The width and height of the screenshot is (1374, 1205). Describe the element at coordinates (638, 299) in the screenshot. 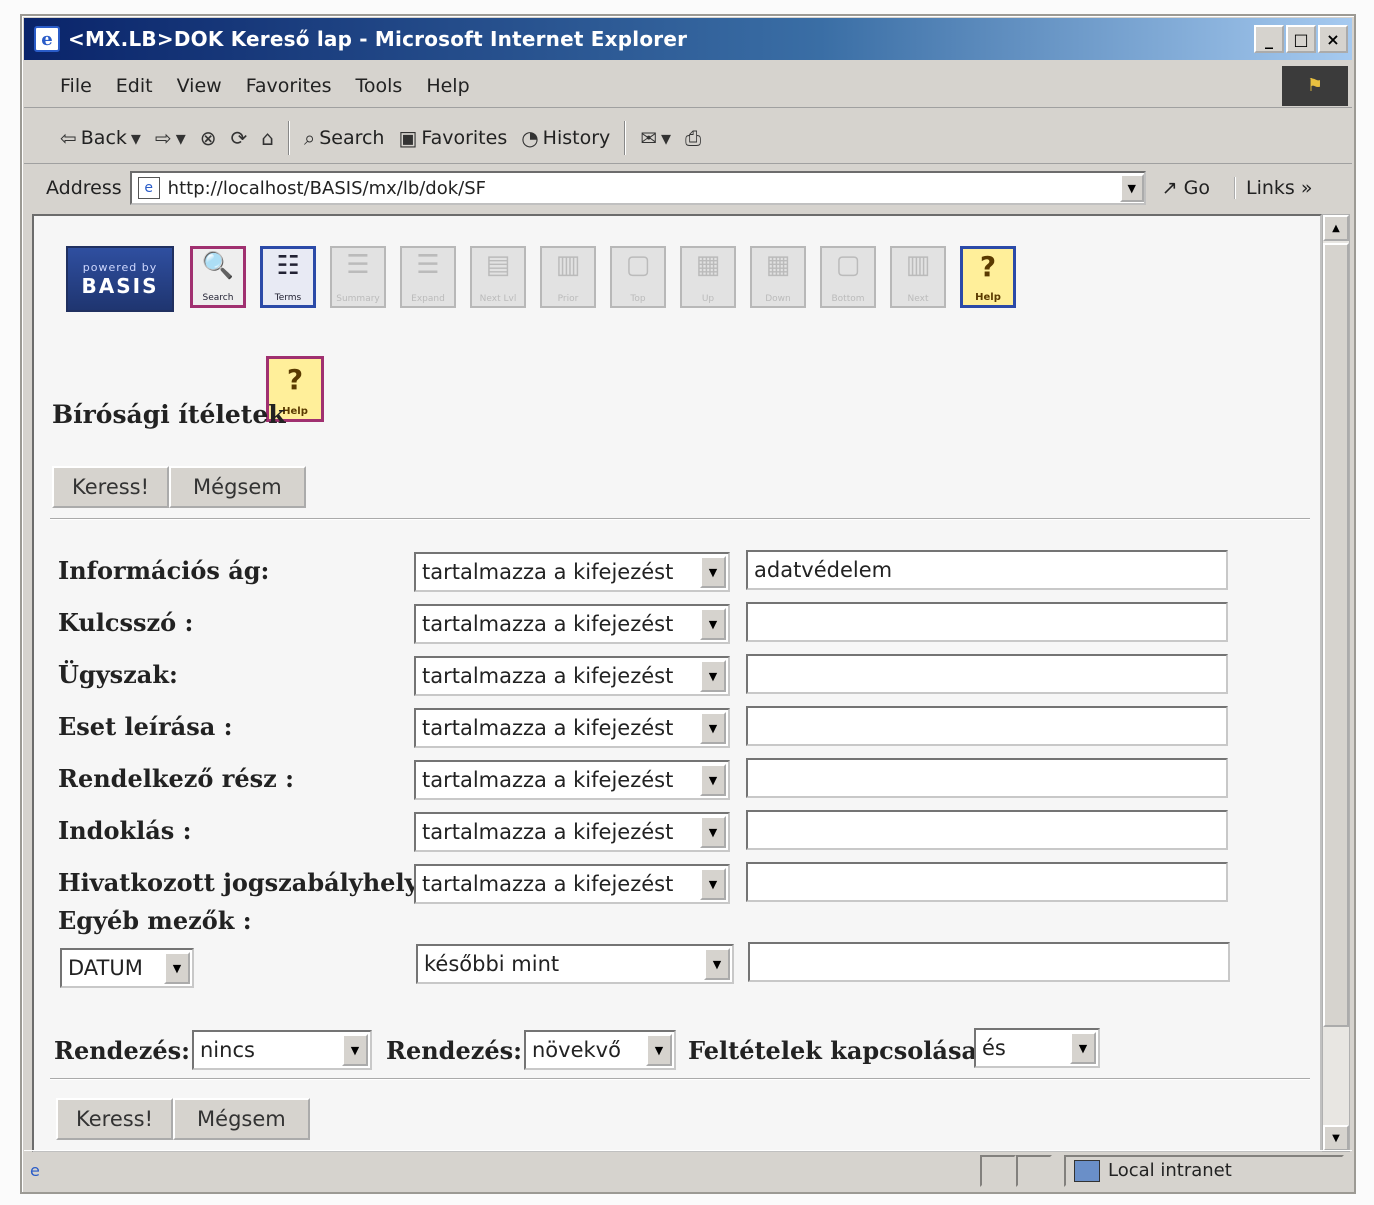

I see `top-tool-label: Top` at that location.